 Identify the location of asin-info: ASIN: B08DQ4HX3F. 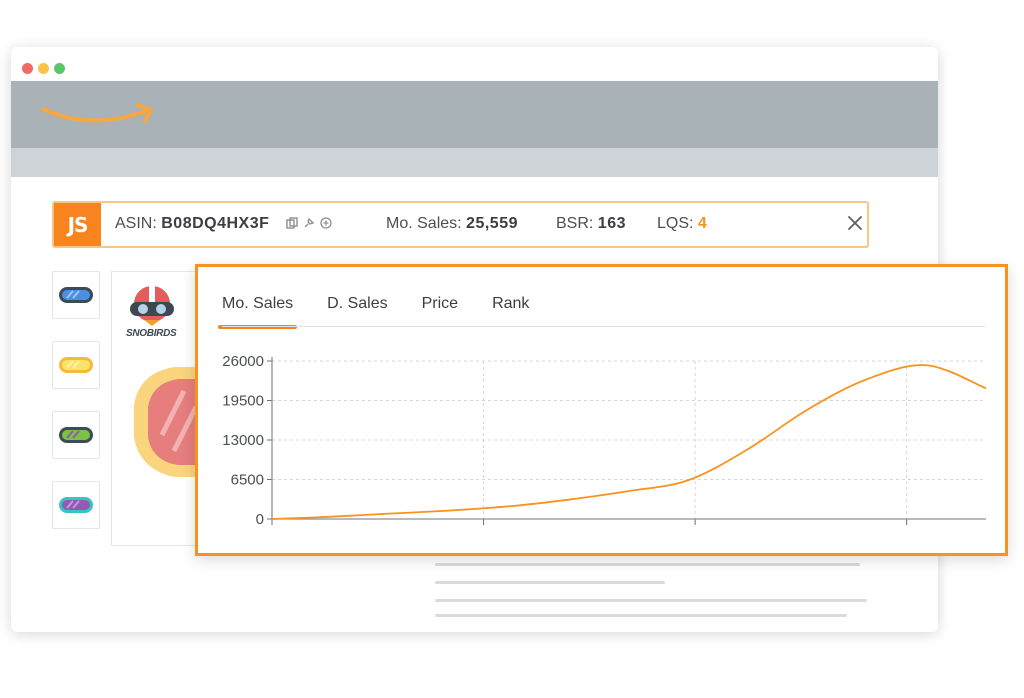
(192, 224).